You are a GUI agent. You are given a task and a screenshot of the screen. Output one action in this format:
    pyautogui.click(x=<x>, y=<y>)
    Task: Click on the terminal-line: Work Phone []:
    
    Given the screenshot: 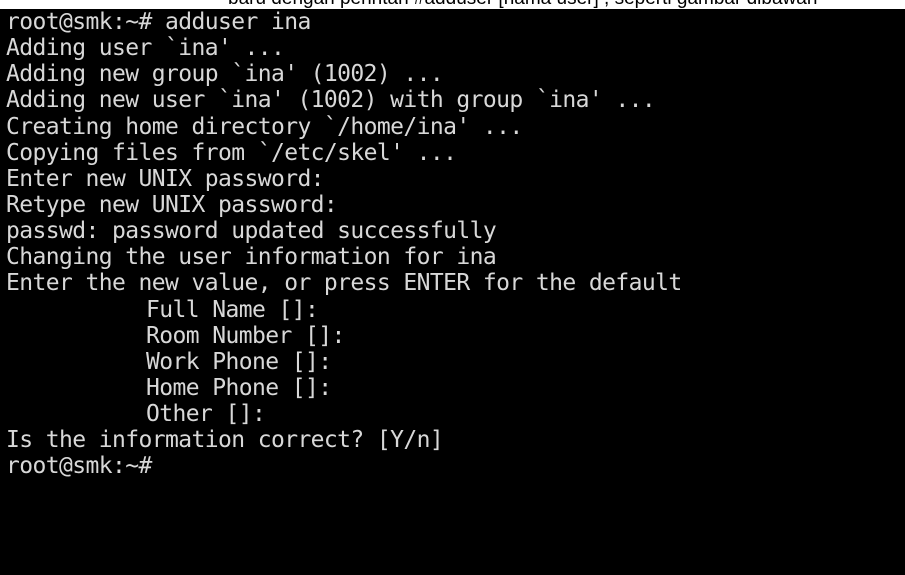 What is the action you would take?
    pyautogui.click(x=239, y=361)
    